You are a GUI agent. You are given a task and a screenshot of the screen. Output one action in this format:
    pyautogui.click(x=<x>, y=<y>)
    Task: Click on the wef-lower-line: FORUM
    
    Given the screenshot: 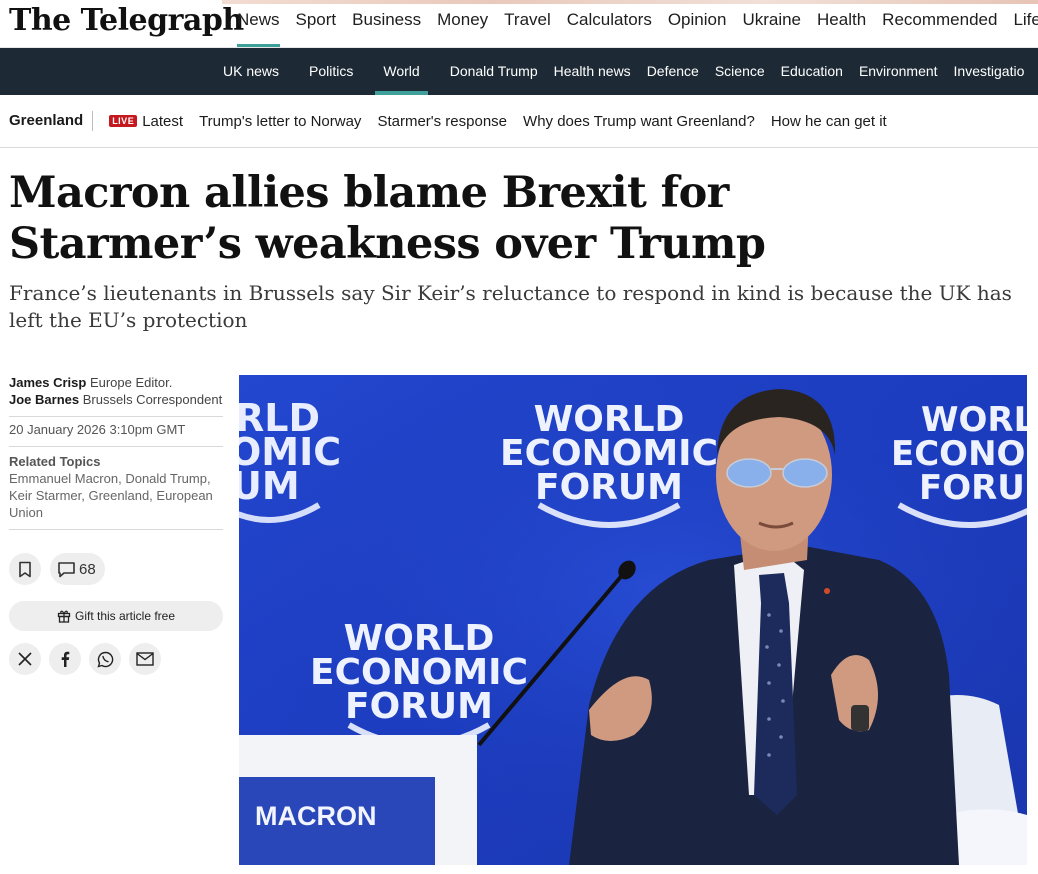 What is the action you would take?
    pyautogui.click(x=419, y=706)
    